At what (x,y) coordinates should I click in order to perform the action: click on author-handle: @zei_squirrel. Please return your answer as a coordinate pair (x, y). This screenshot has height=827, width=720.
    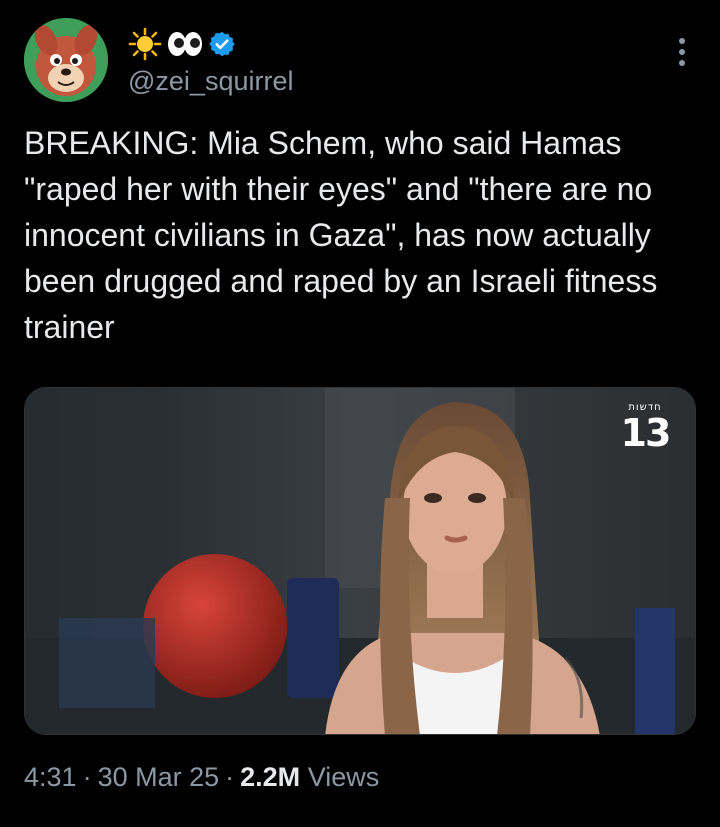
    Looking at the image, I should click on (210, 81).